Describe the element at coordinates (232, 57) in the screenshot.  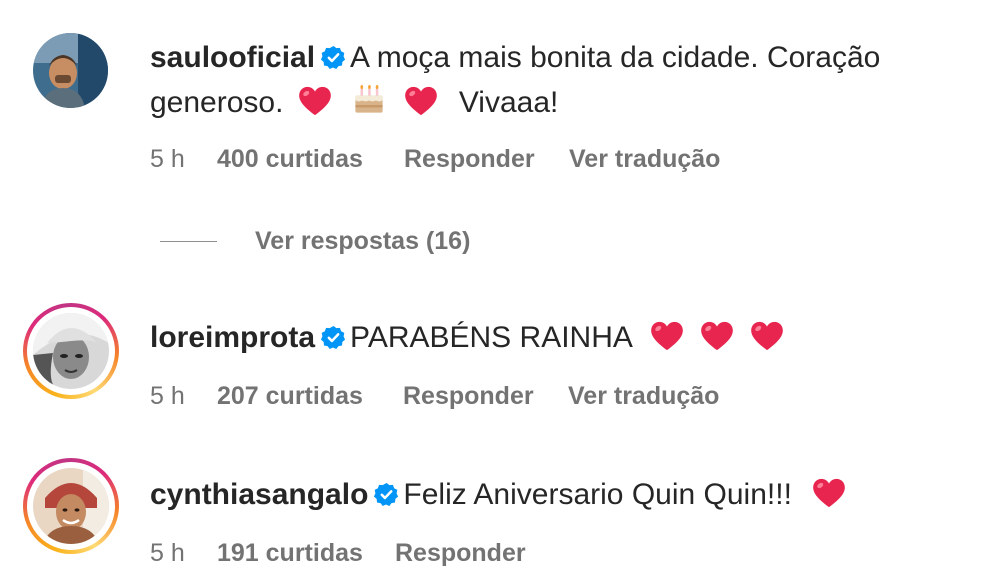
I see `username: saulooficial` at that location.